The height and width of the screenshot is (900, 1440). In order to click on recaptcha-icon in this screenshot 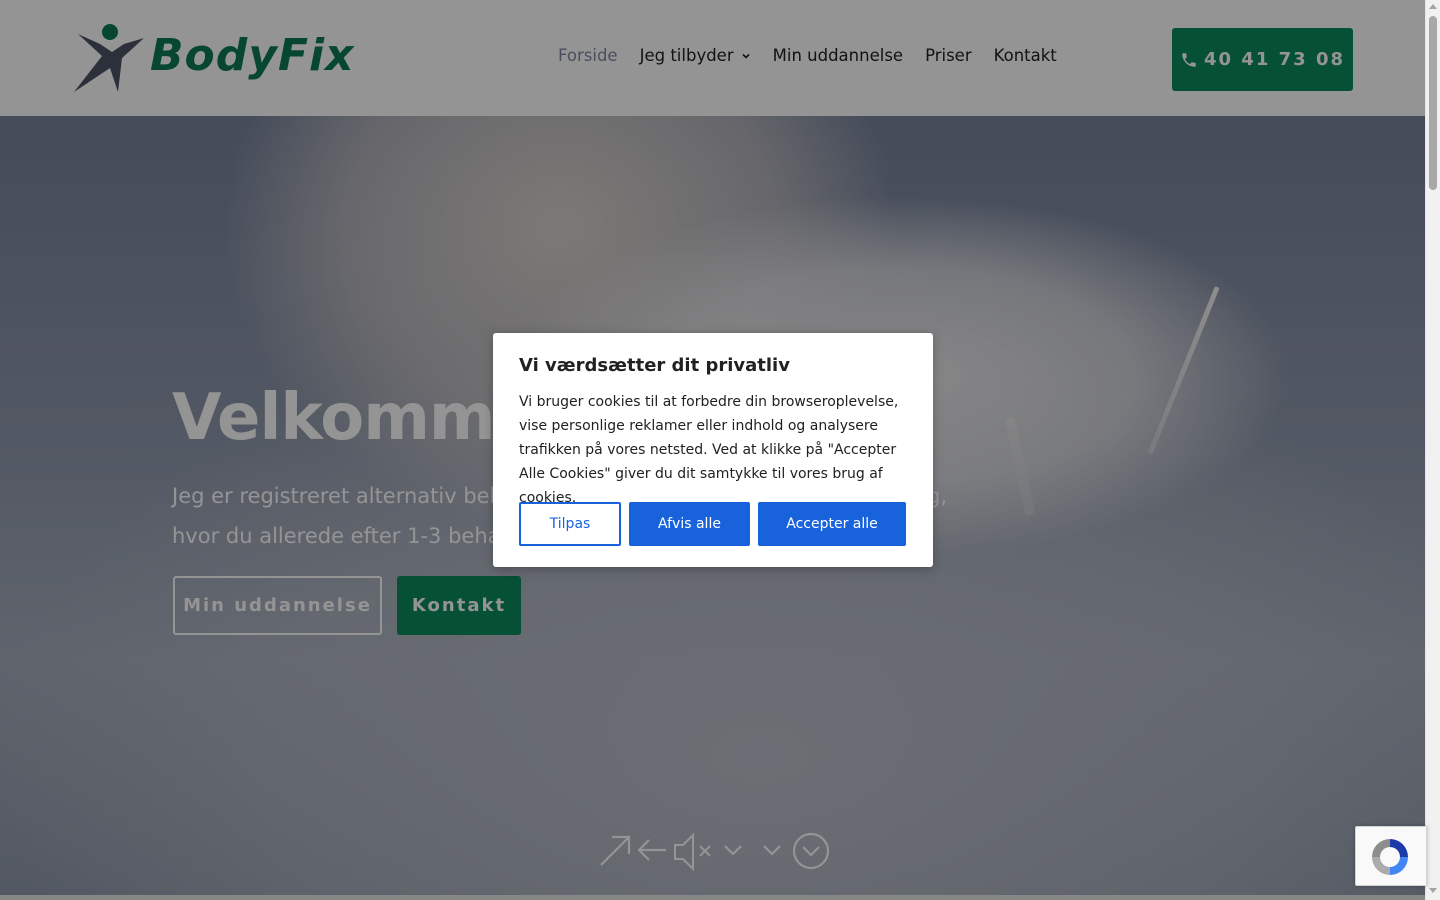, I will do `click(1390, 857)`.